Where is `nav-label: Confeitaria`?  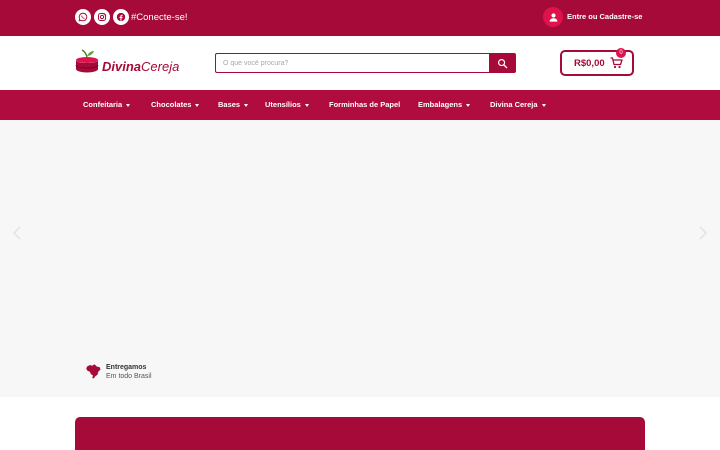 nav-label: Confeitaria is located at coordinates (103, 104).